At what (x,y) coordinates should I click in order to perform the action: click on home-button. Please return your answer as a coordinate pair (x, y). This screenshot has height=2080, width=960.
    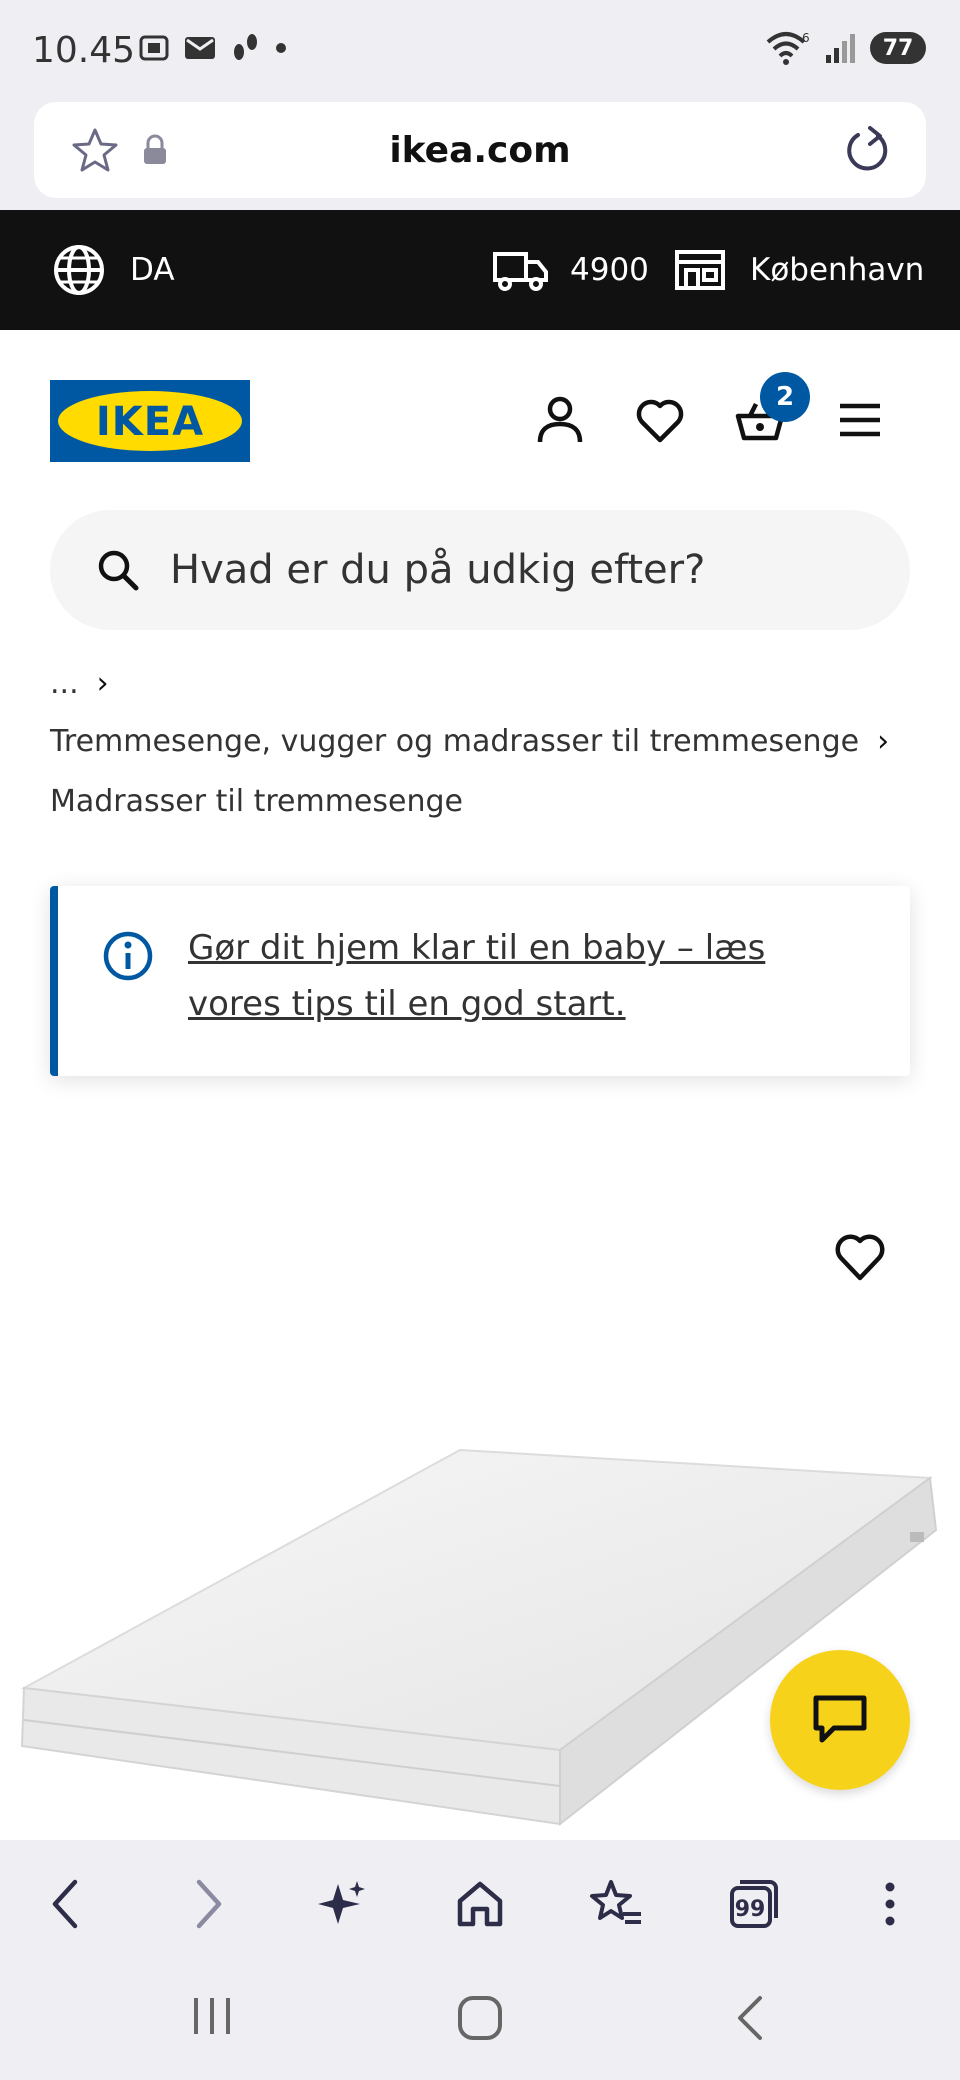
    Looking at the image, I should click on (480, 1904).